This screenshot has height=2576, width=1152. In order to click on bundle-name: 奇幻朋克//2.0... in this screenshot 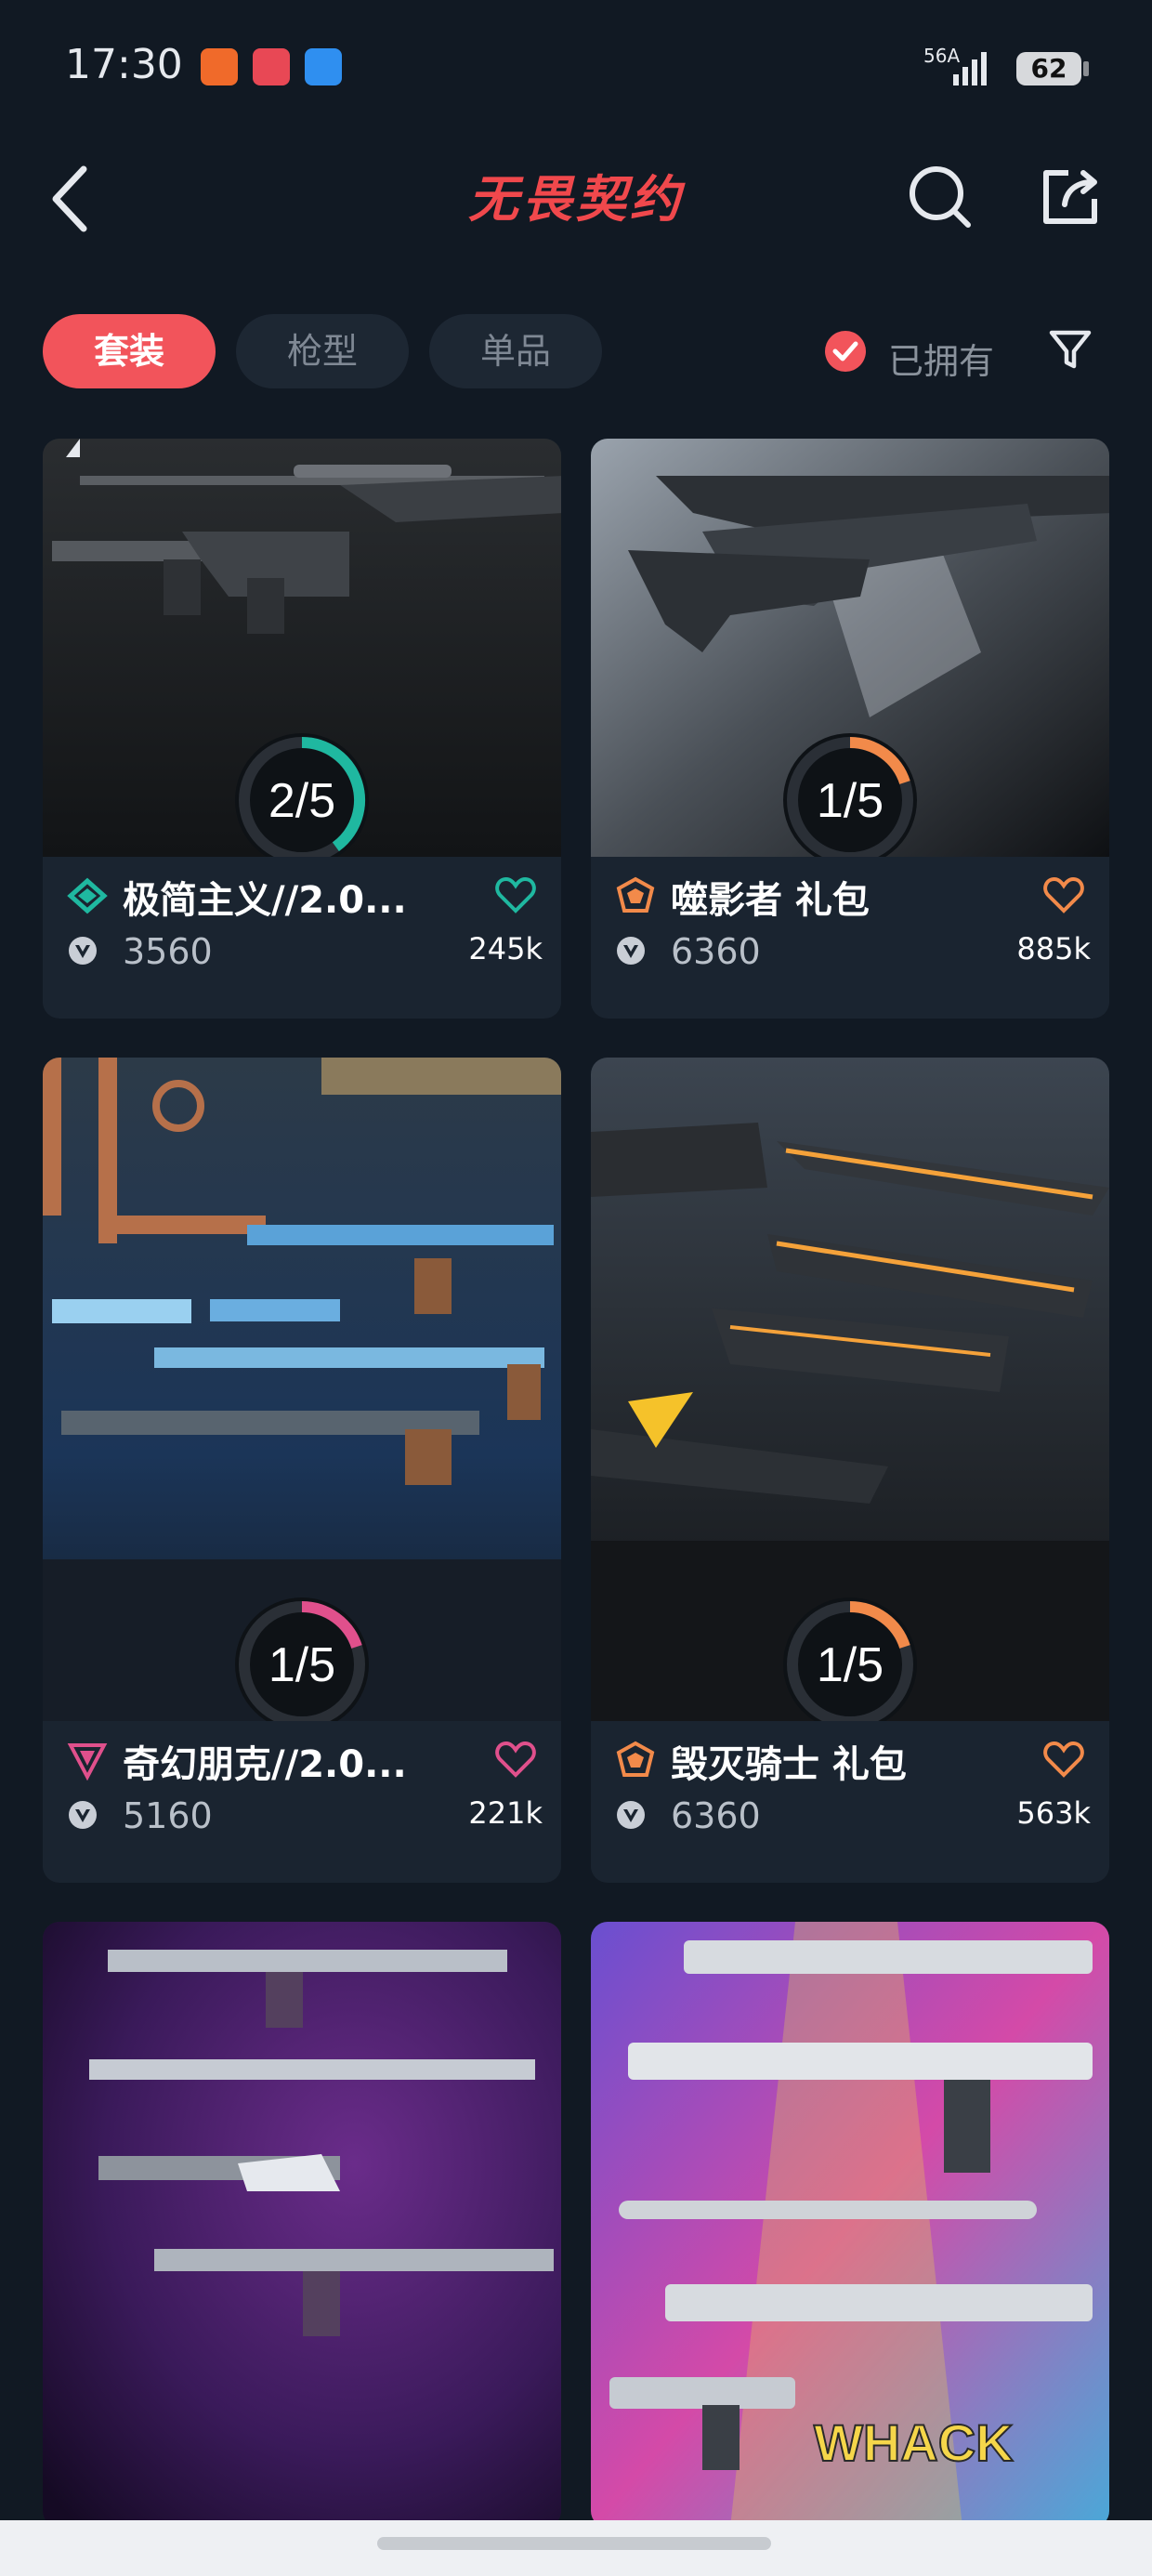, I will do `click(265, 1764)`.